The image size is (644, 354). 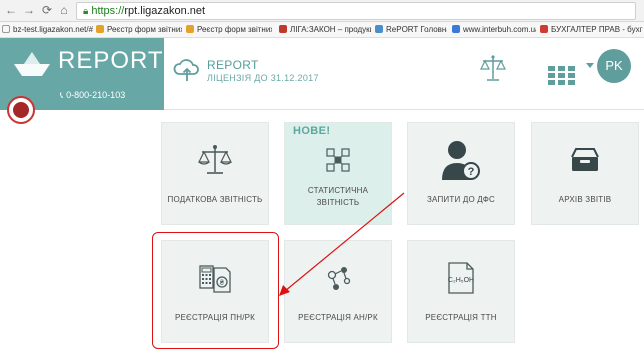 What do you see at coordinates (32, 64) in the screenshot?
I see `paper-boat-icon` at bounding box center [32, 64].